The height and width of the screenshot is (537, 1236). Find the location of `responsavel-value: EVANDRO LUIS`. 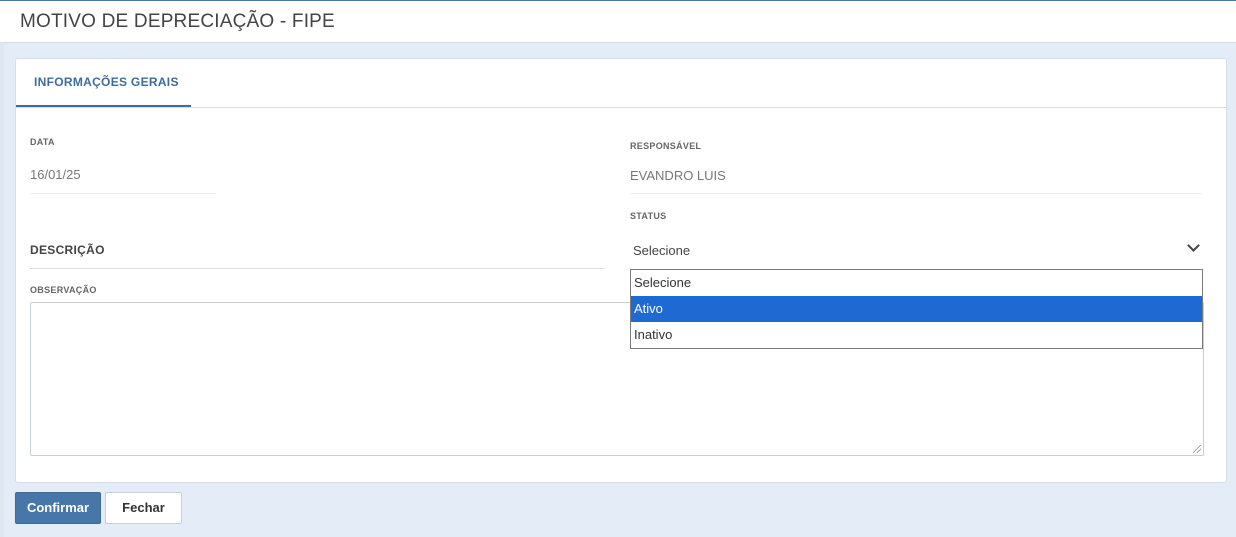

responsavel-value: EVANDRO LUIS is located at coordinates (678, 175).